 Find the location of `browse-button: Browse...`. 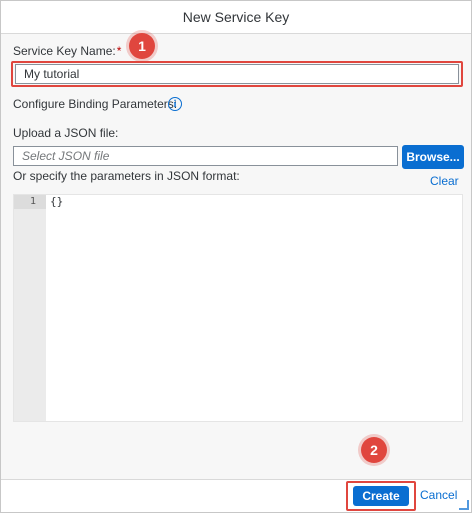

browse-button: Browse... is located at coordinates (433, 157).